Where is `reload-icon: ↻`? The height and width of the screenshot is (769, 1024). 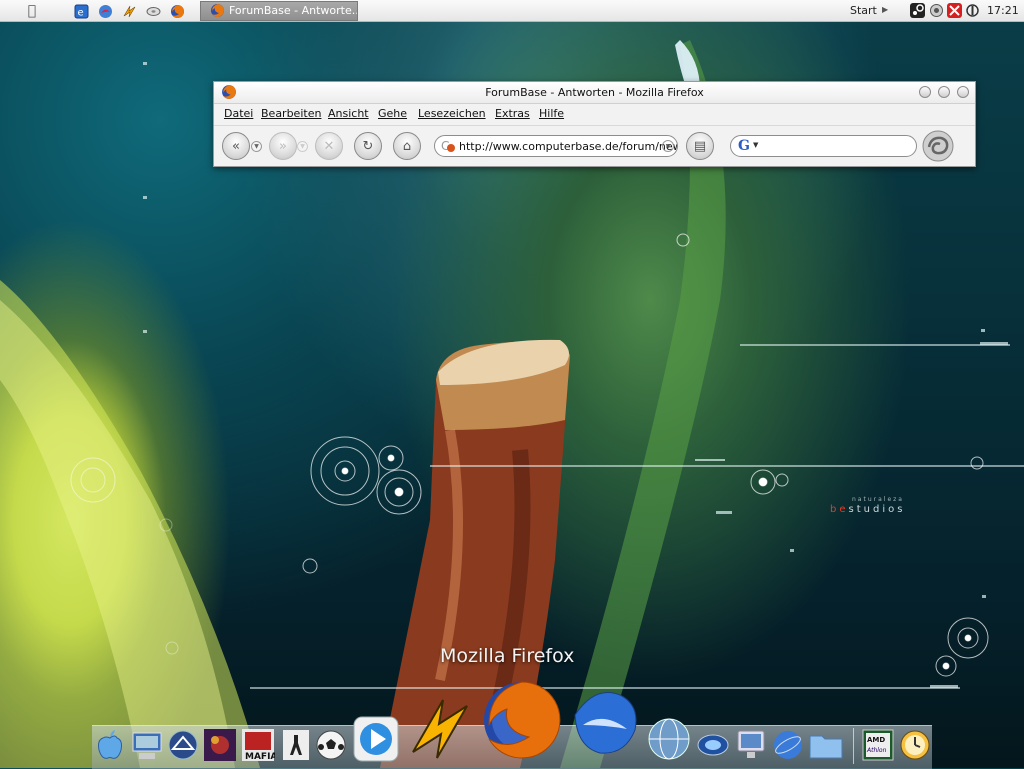 reload-icon: ↻ is located at coordinates (368, 146).